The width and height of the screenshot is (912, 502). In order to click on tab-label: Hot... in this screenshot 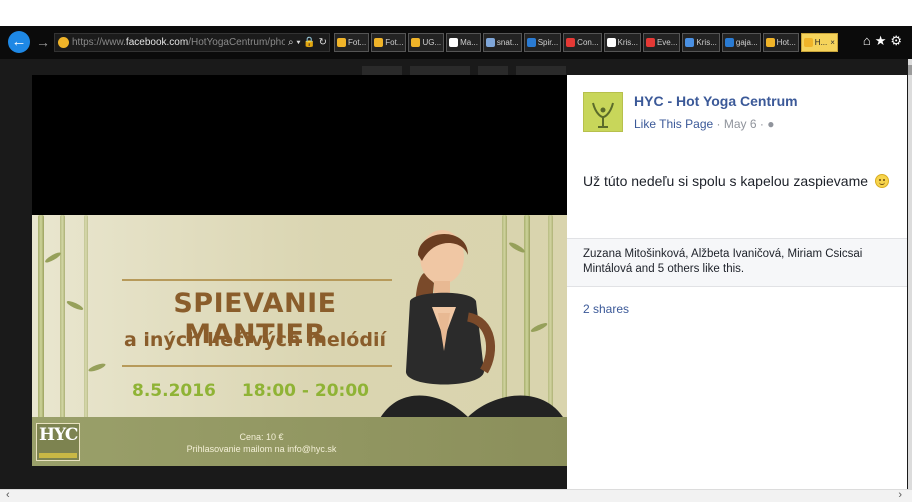, I will do `click(786, 42)`.